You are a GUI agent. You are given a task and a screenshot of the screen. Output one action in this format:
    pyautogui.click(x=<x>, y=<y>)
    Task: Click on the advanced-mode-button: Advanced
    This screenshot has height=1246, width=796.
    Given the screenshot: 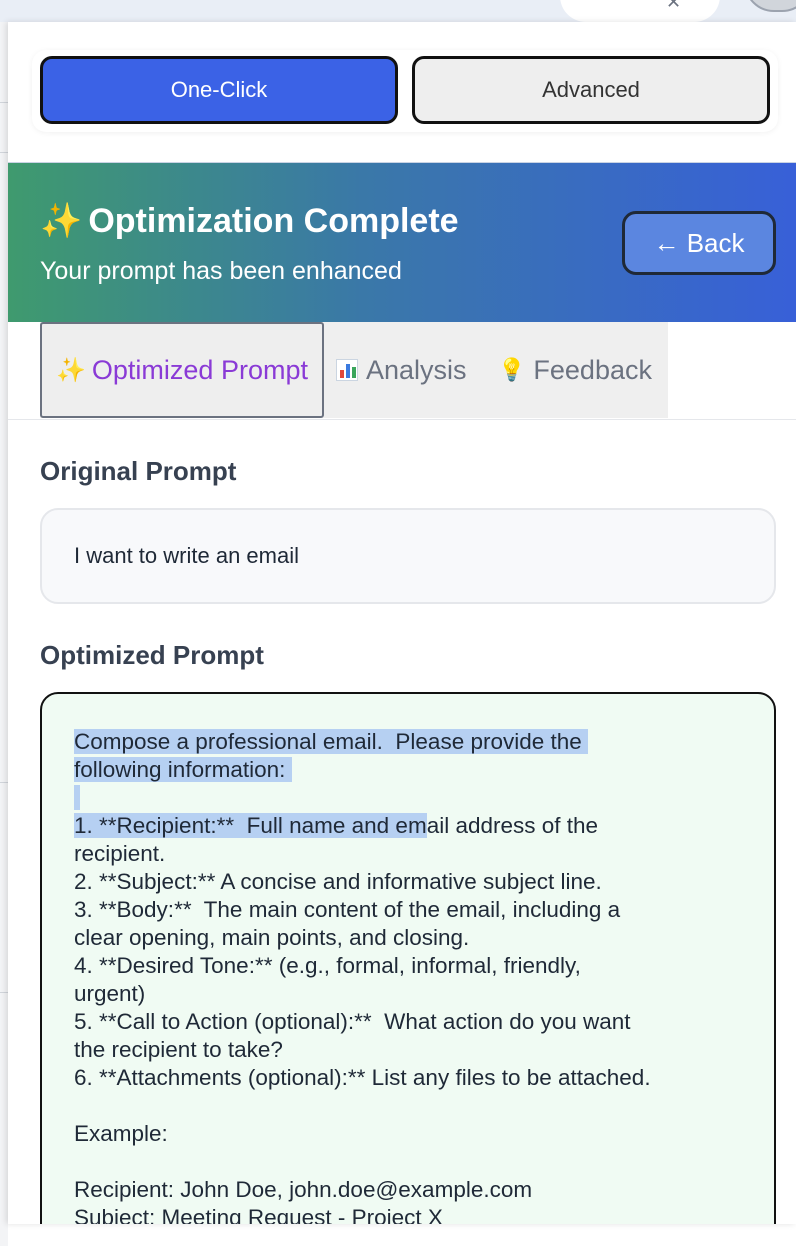 What is the action you would take?
    pyautogui.click(x=591, y=90)
    